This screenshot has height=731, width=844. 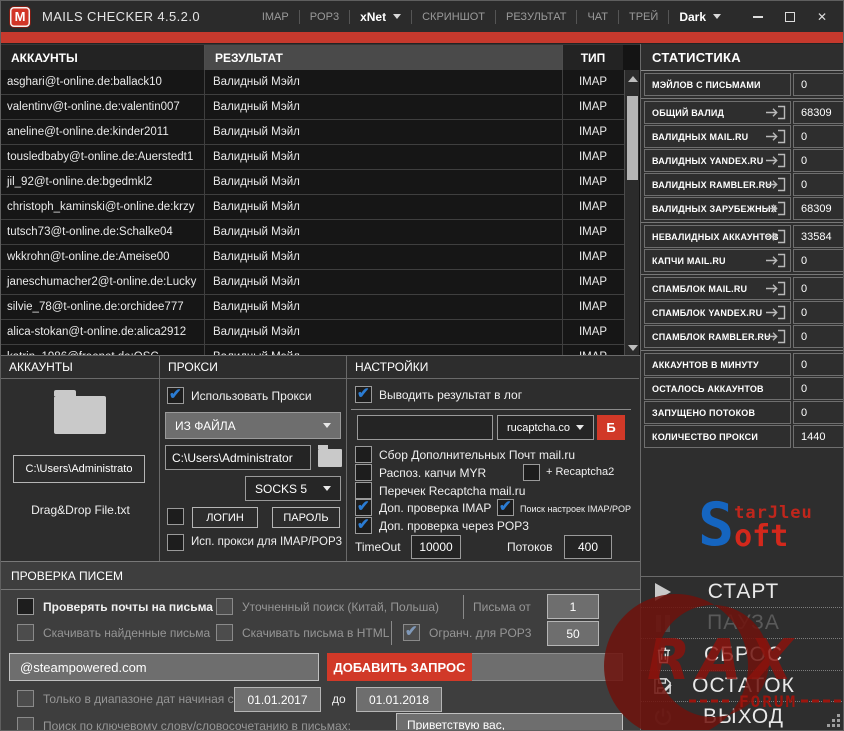 What do you see at coordinates (79, 469) in the screenshot?
I see `accounts-file-path: C:\Users\Administrato` at bounding box center [79, 469].